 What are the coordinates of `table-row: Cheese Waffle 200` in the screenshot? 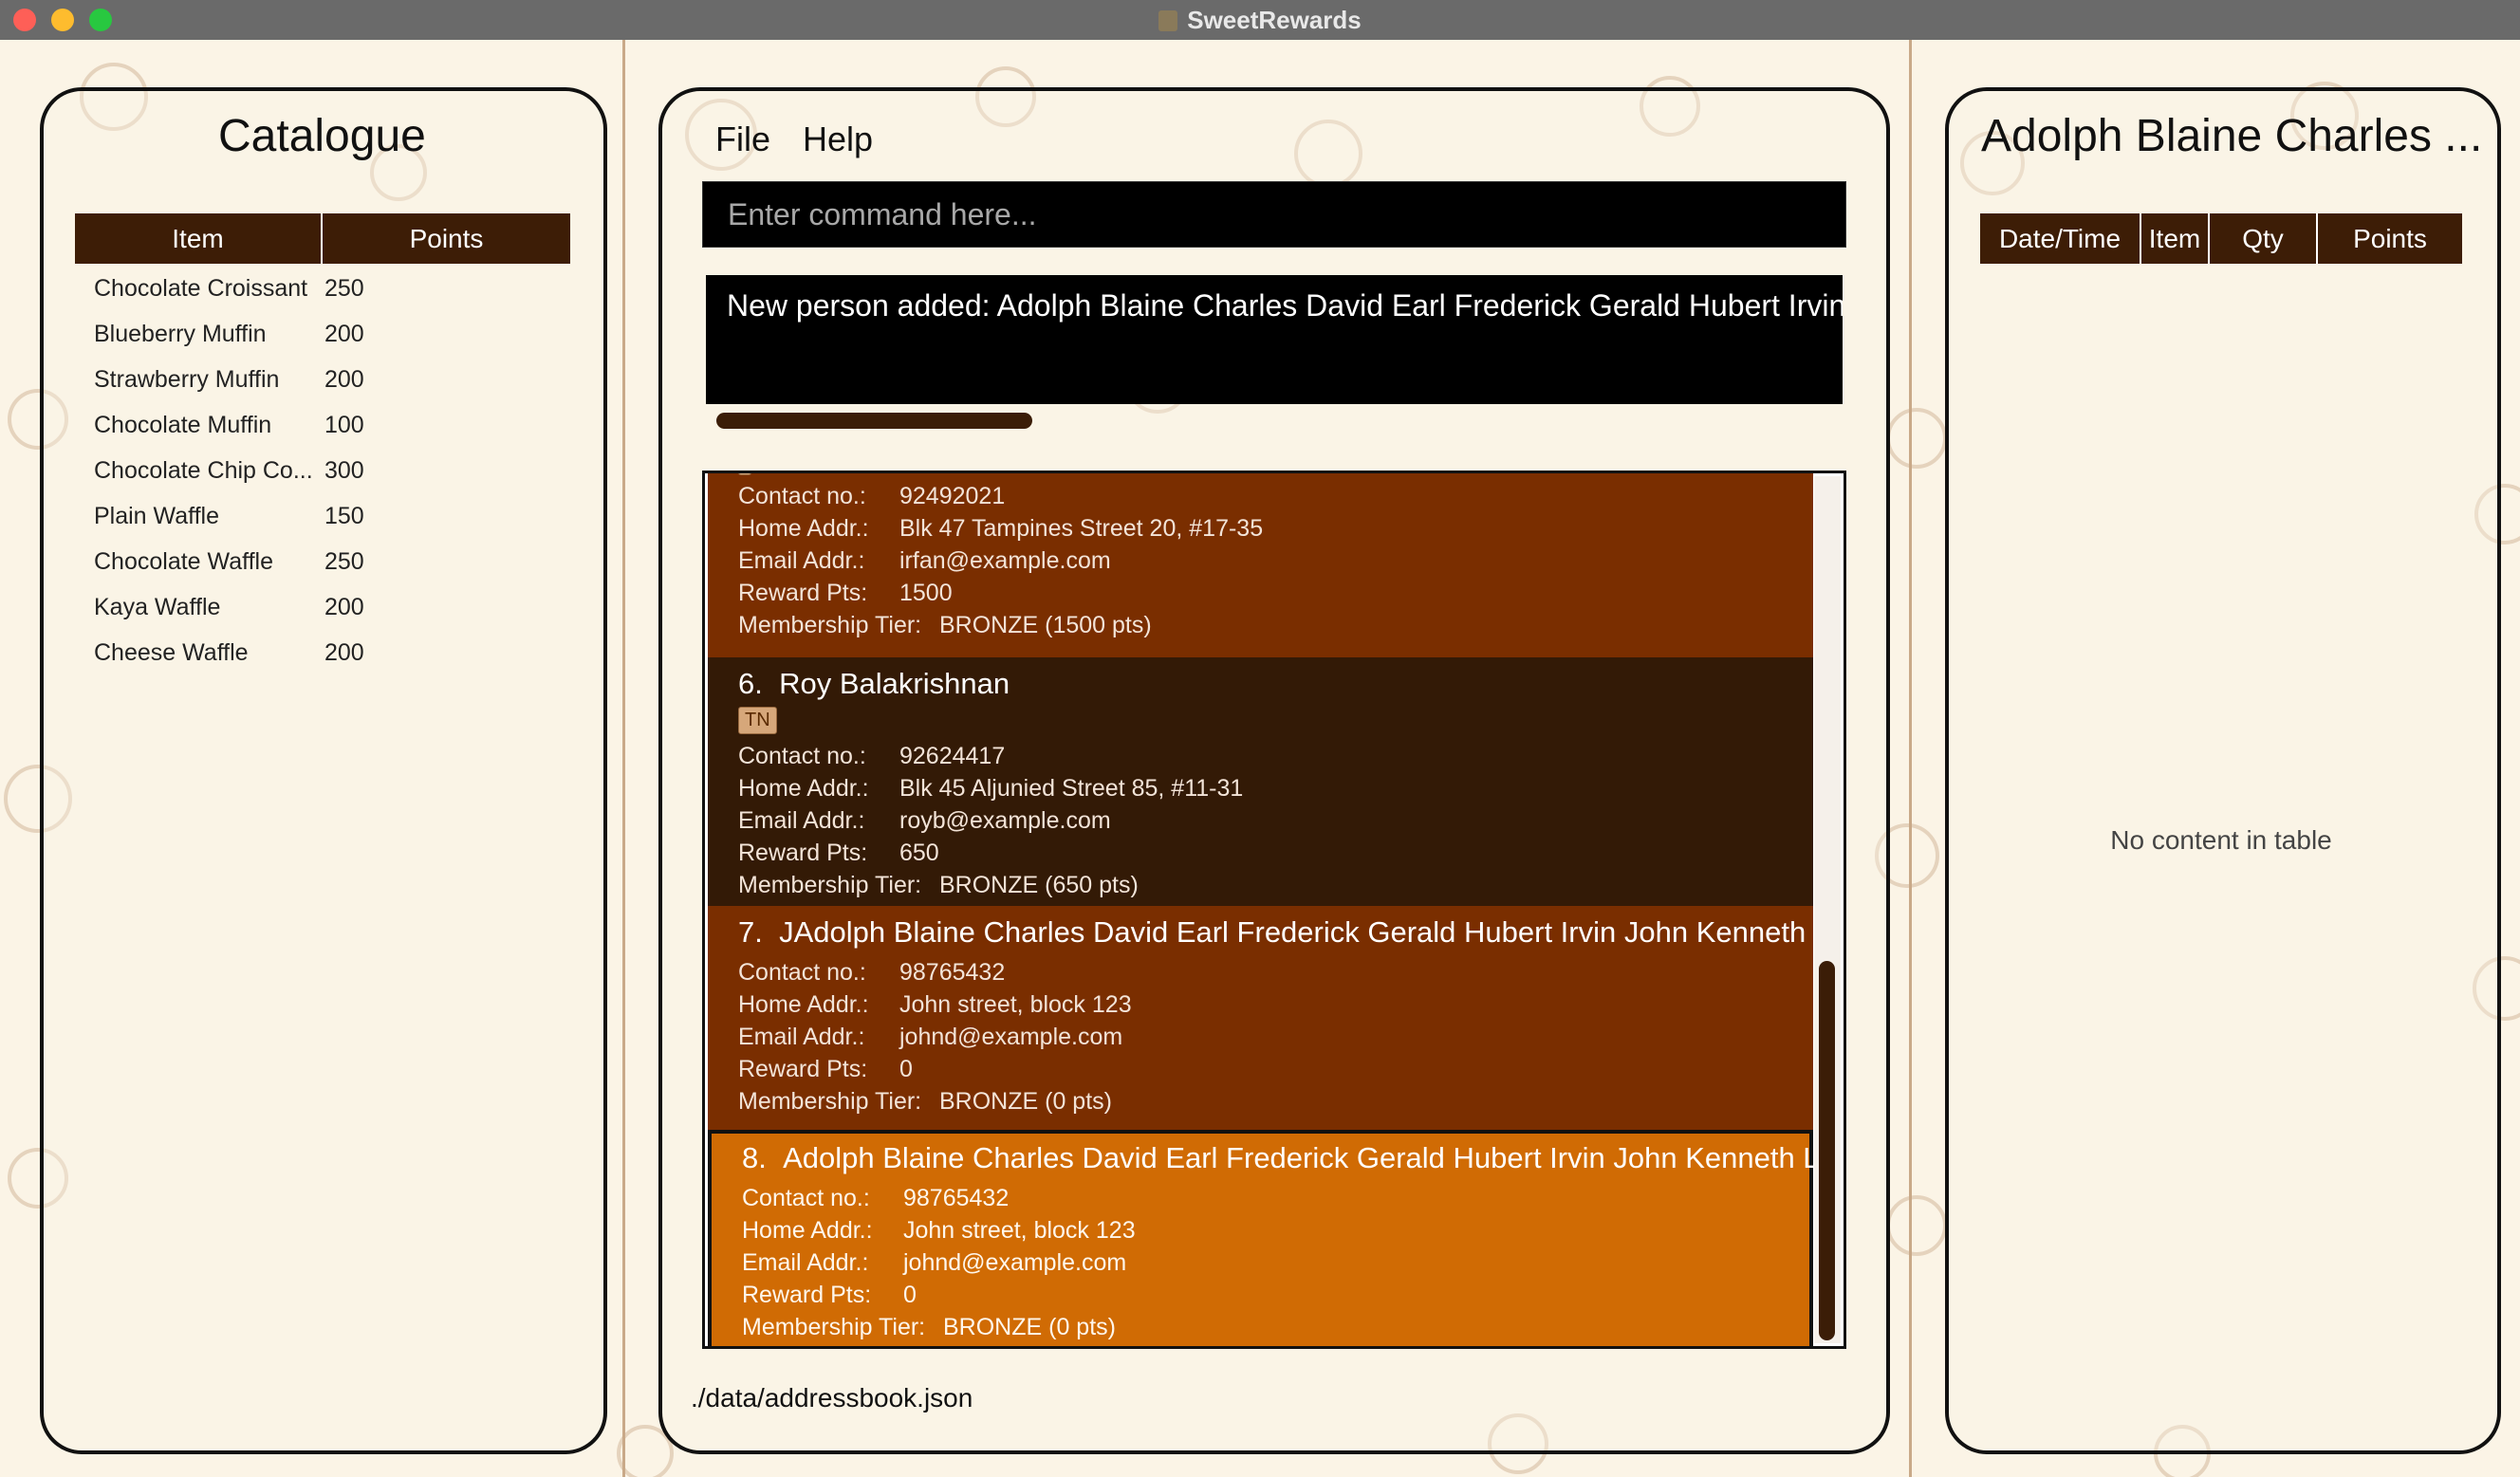 It's located at (323, 652).